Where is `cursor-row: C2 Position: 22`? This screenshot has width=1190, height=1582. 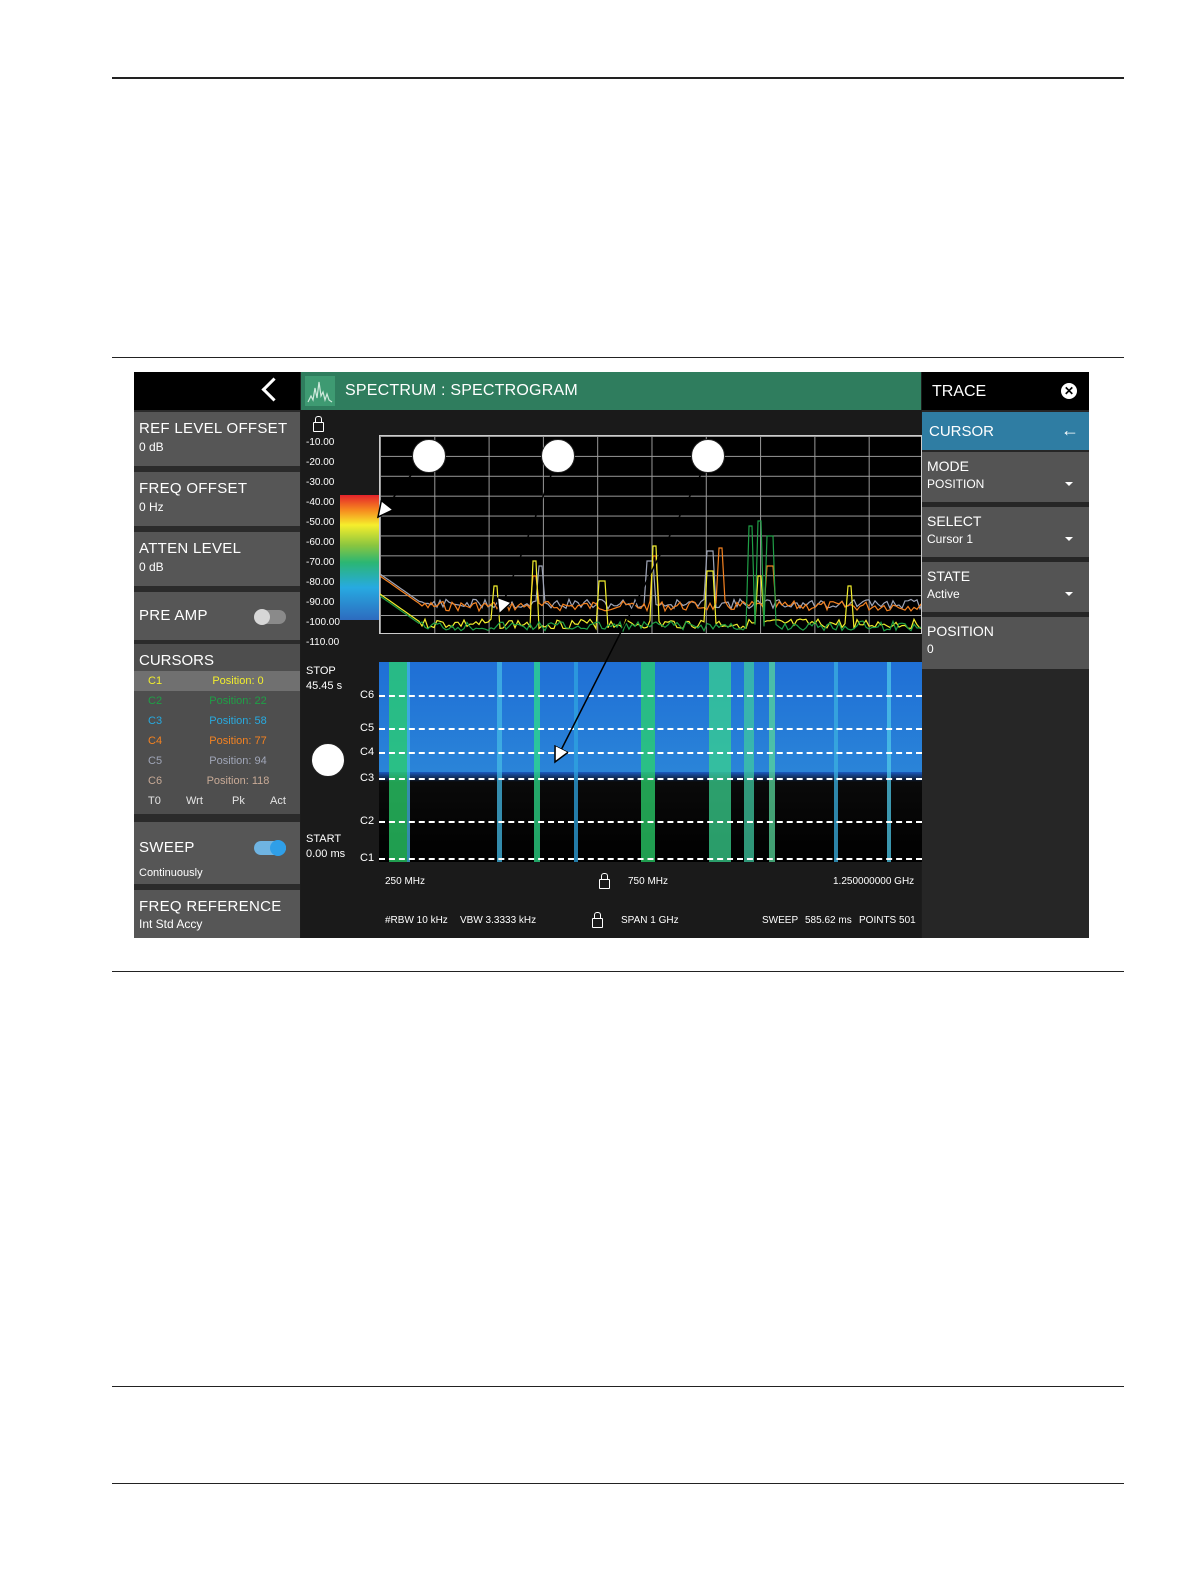 cursor-row: C2 Position: 22 is located at coordinates (217, 701).